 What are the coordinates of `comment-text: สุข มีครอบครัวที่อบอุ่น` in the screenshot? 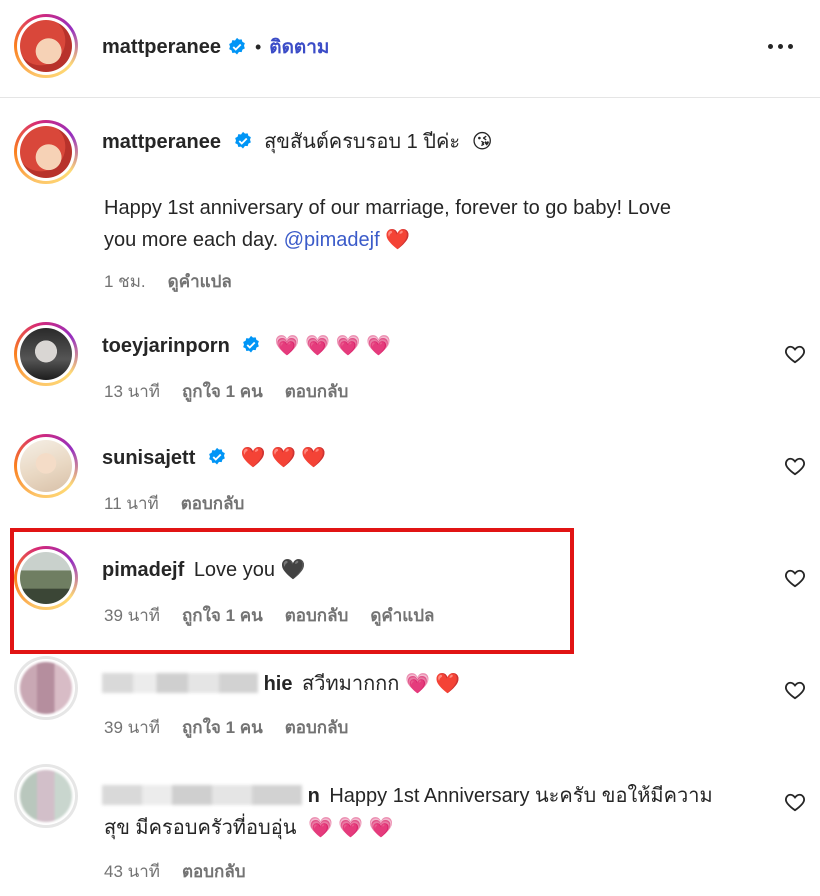 It's located at (200, 828).